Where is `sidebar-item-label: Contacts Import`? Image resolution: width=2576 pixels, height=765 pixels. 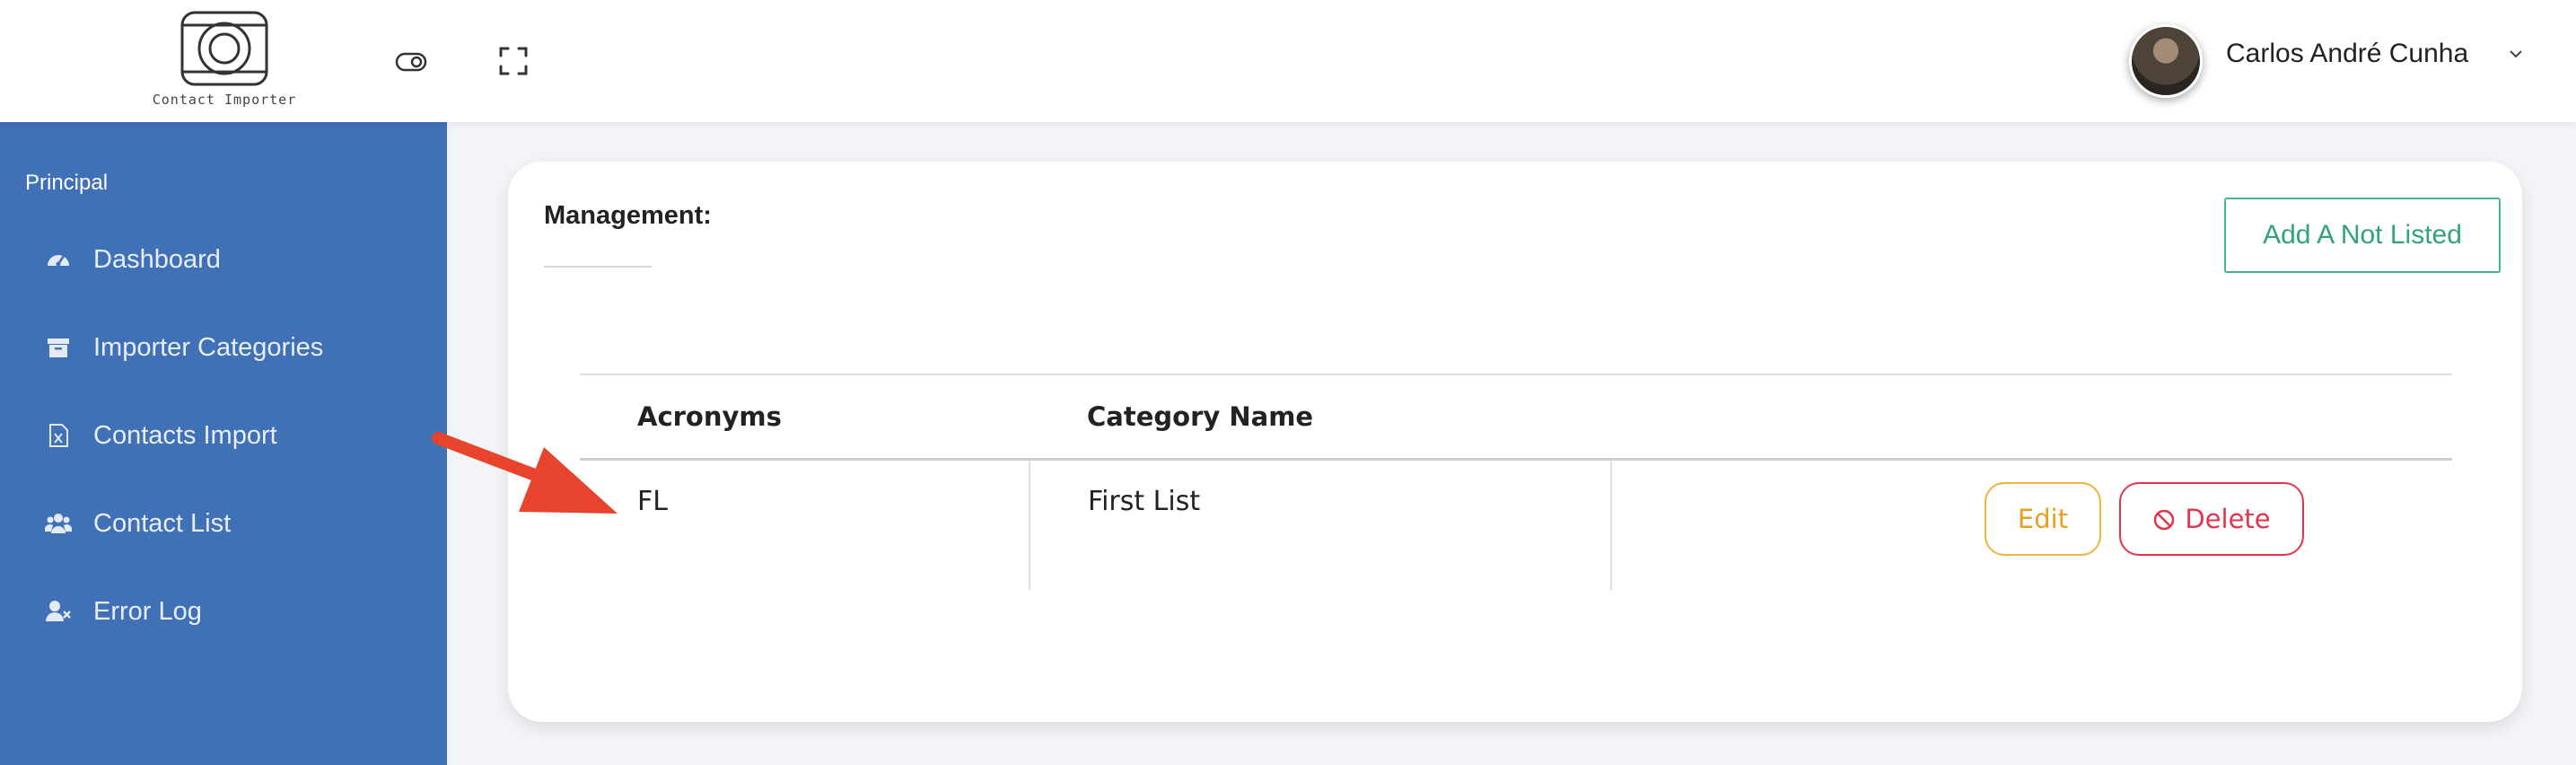 sidebar-item-label: Contacts Import is located at coordinates (185, 436).